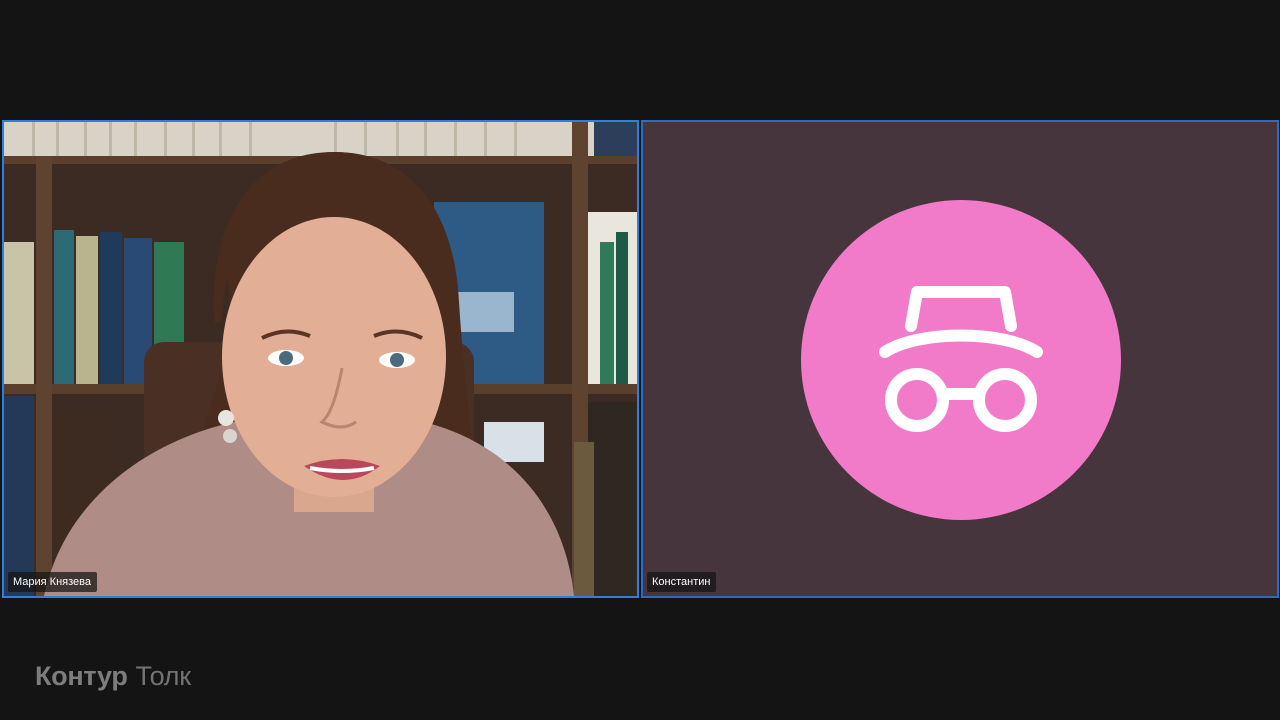 The height and width of the screenshot is (720, 1280). I want to click on brand-logo: Контур Толк, so click(113, 676).